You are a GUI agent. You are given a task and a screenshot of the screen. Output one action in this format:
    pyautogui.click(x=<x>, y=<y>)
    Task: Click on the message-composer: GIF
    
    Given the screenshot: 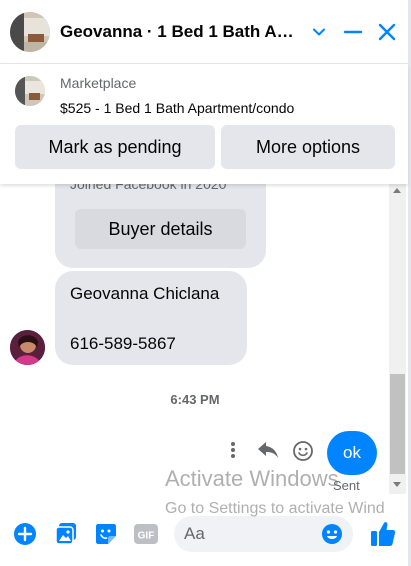 What is the action you would take?
    pyautogui.click(x=204, y=538)
    